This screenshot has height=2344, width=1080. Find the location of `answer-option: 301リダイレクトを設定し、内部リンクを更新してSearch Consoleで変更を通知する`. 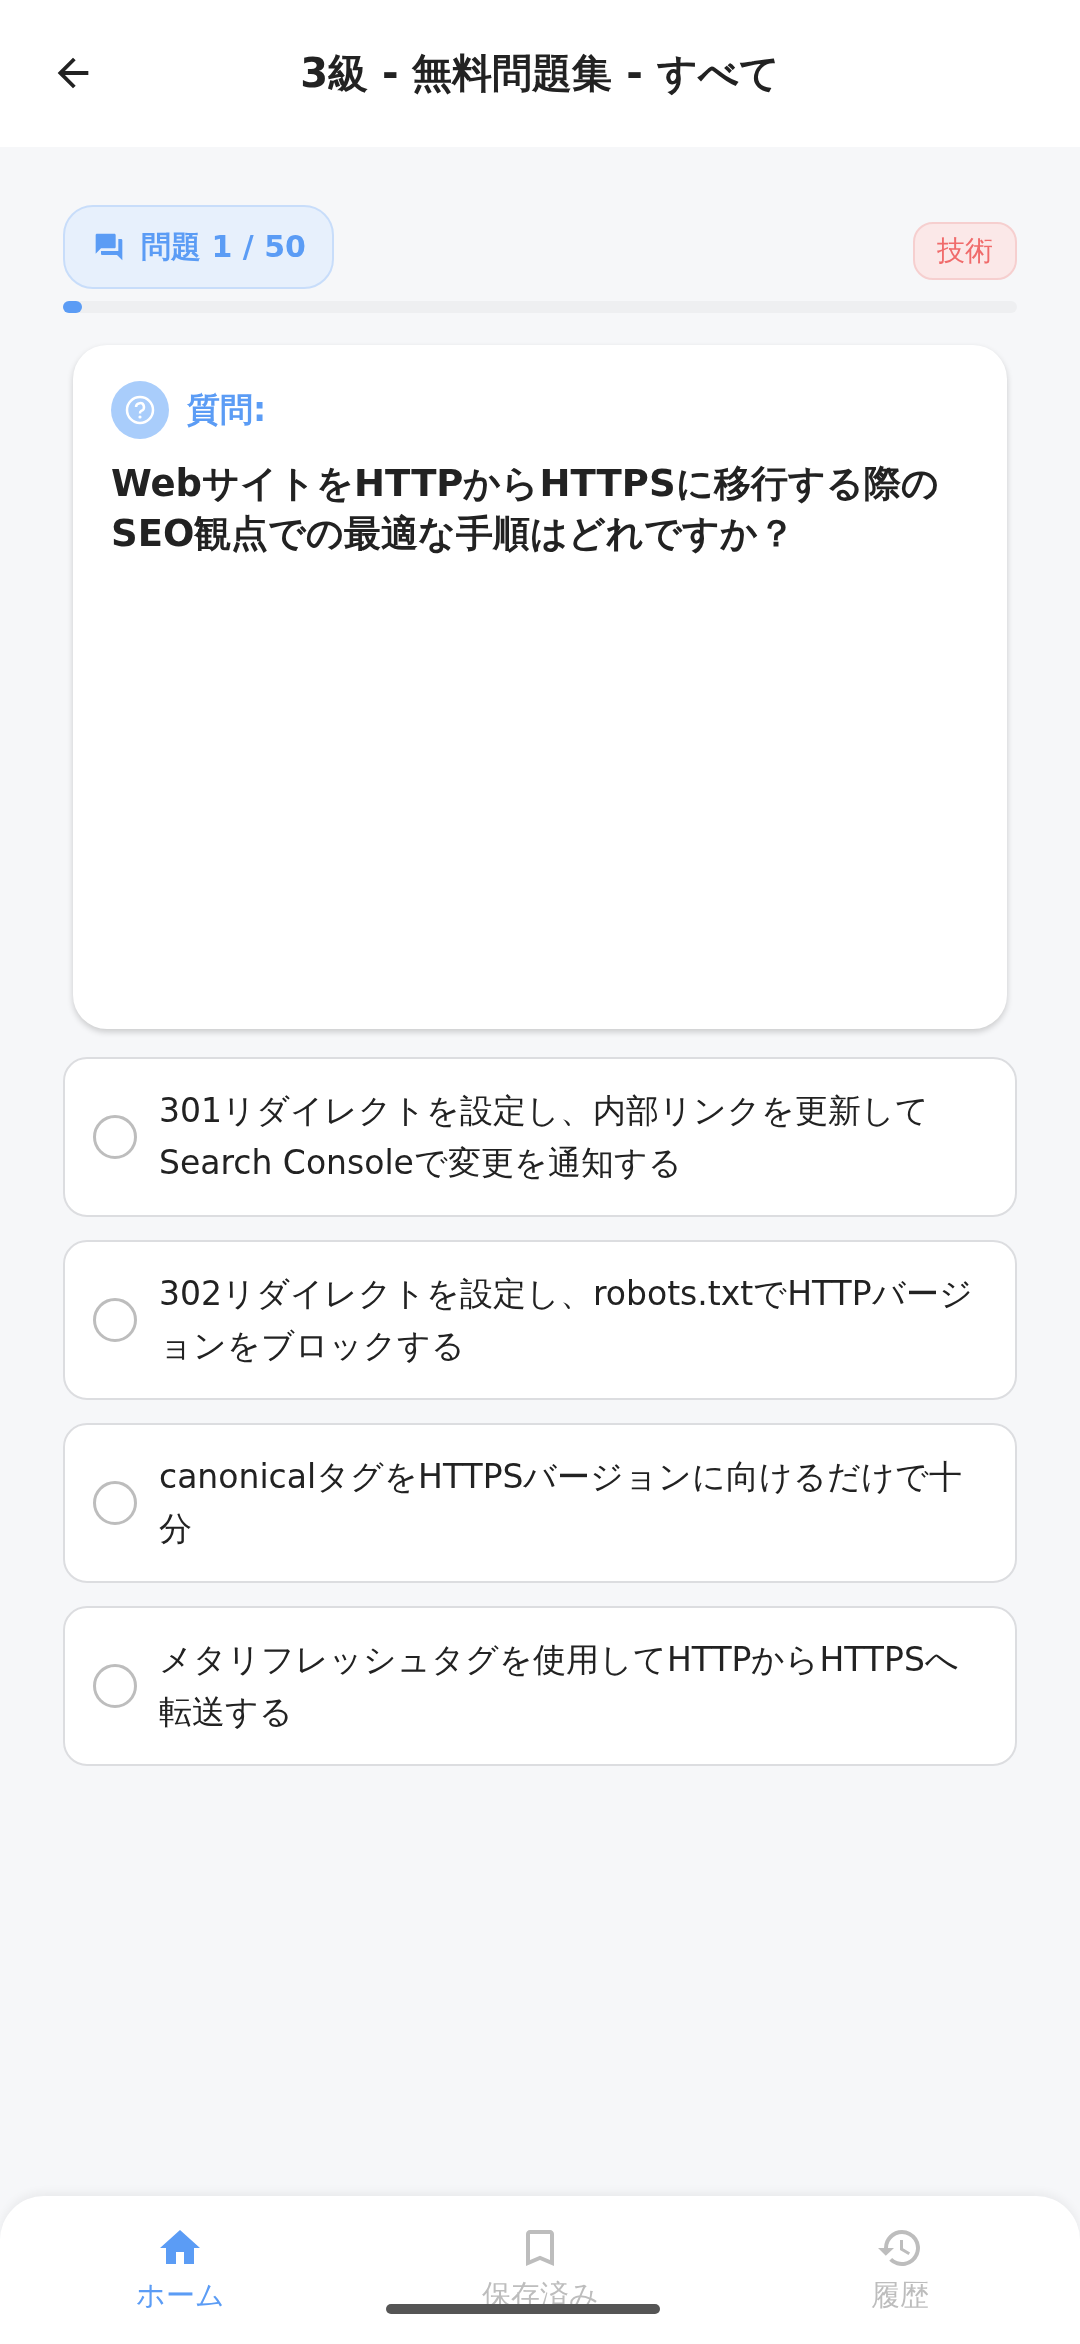

answer-option: 301リダイレクトを設定し、内部リンクを更新してSearch Consoleで変更を通知する is located at coordinates (540, 1137).